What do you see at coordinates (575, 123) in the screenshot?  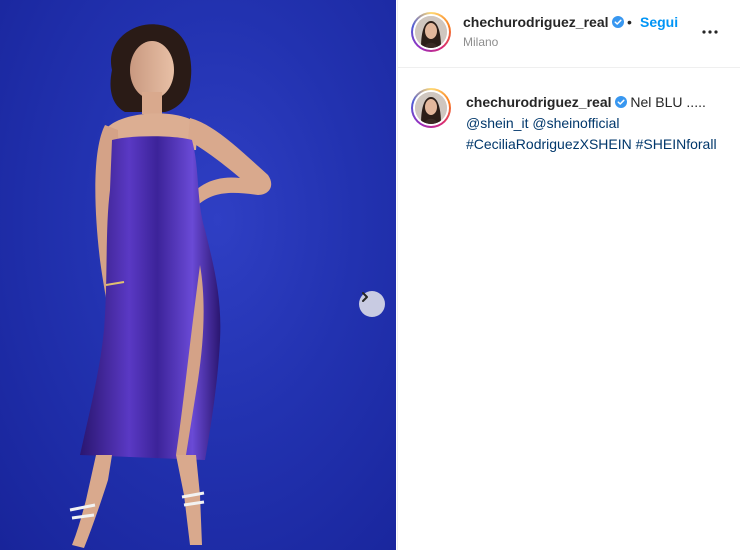 I see `mention-link: @sheinofficial` at bounding box center [575, 123].